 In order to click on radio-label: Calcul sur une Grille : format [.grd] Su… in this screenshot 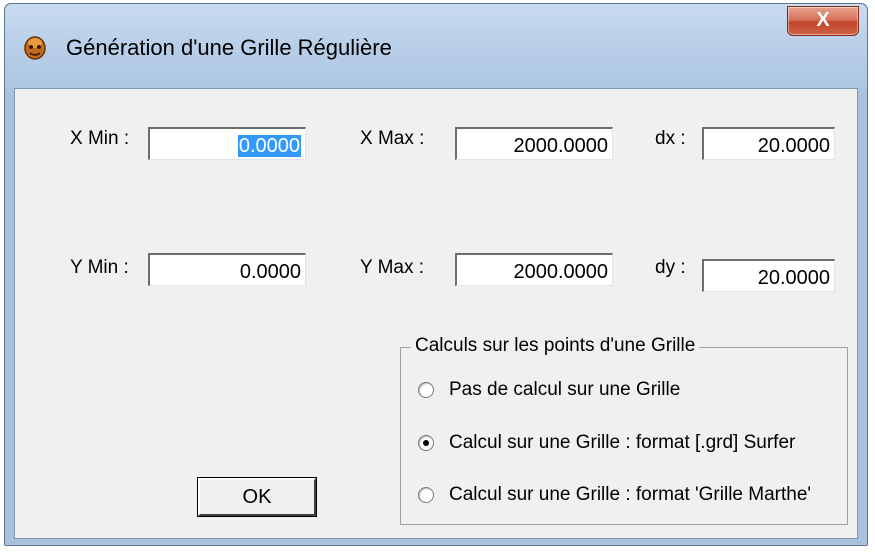, I will do `click(622, 442)`.